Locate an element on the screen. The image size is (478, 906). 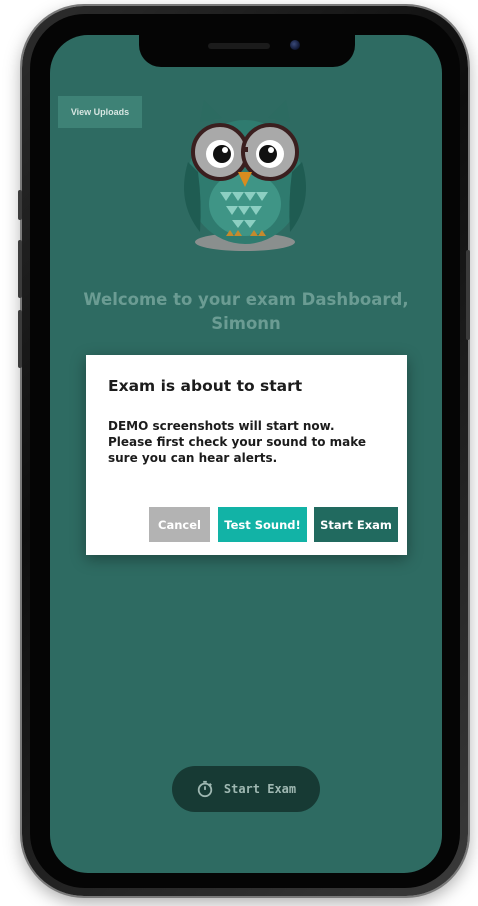
owl-mascot-icon is located at coordinates (245, 175).